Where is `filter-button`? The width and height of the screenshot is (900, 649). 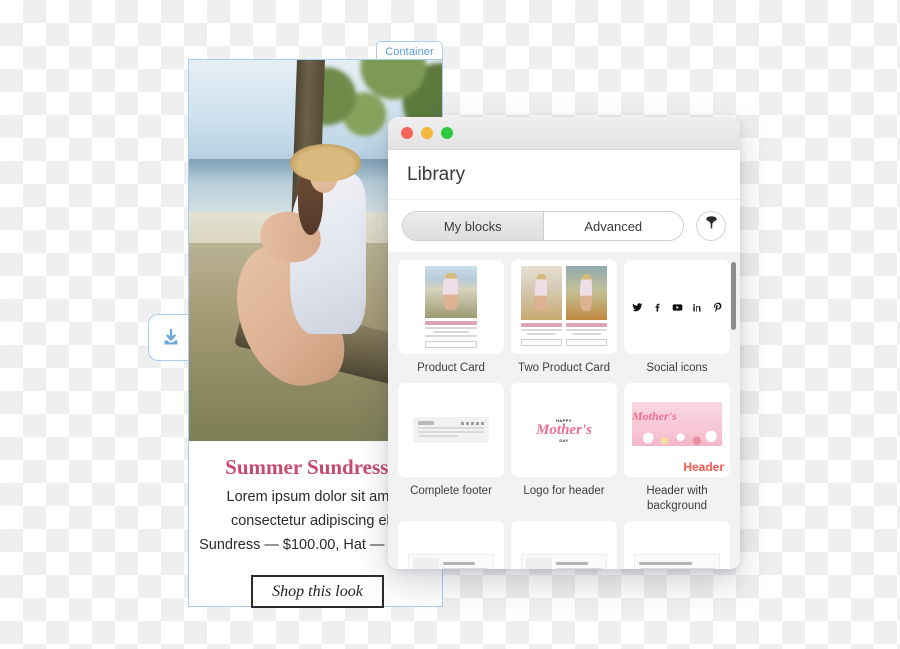 filter-button is located at coordinates (711, 226).